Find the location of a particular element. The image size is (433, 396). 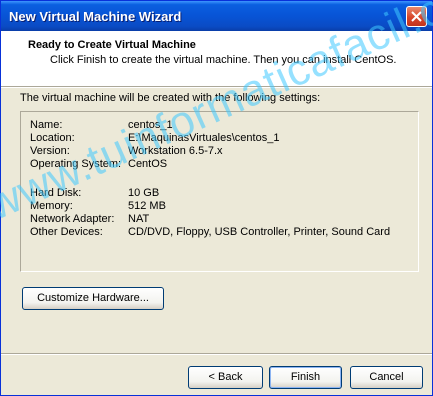

setting-value: NAT is located at coordinates (139, 219).